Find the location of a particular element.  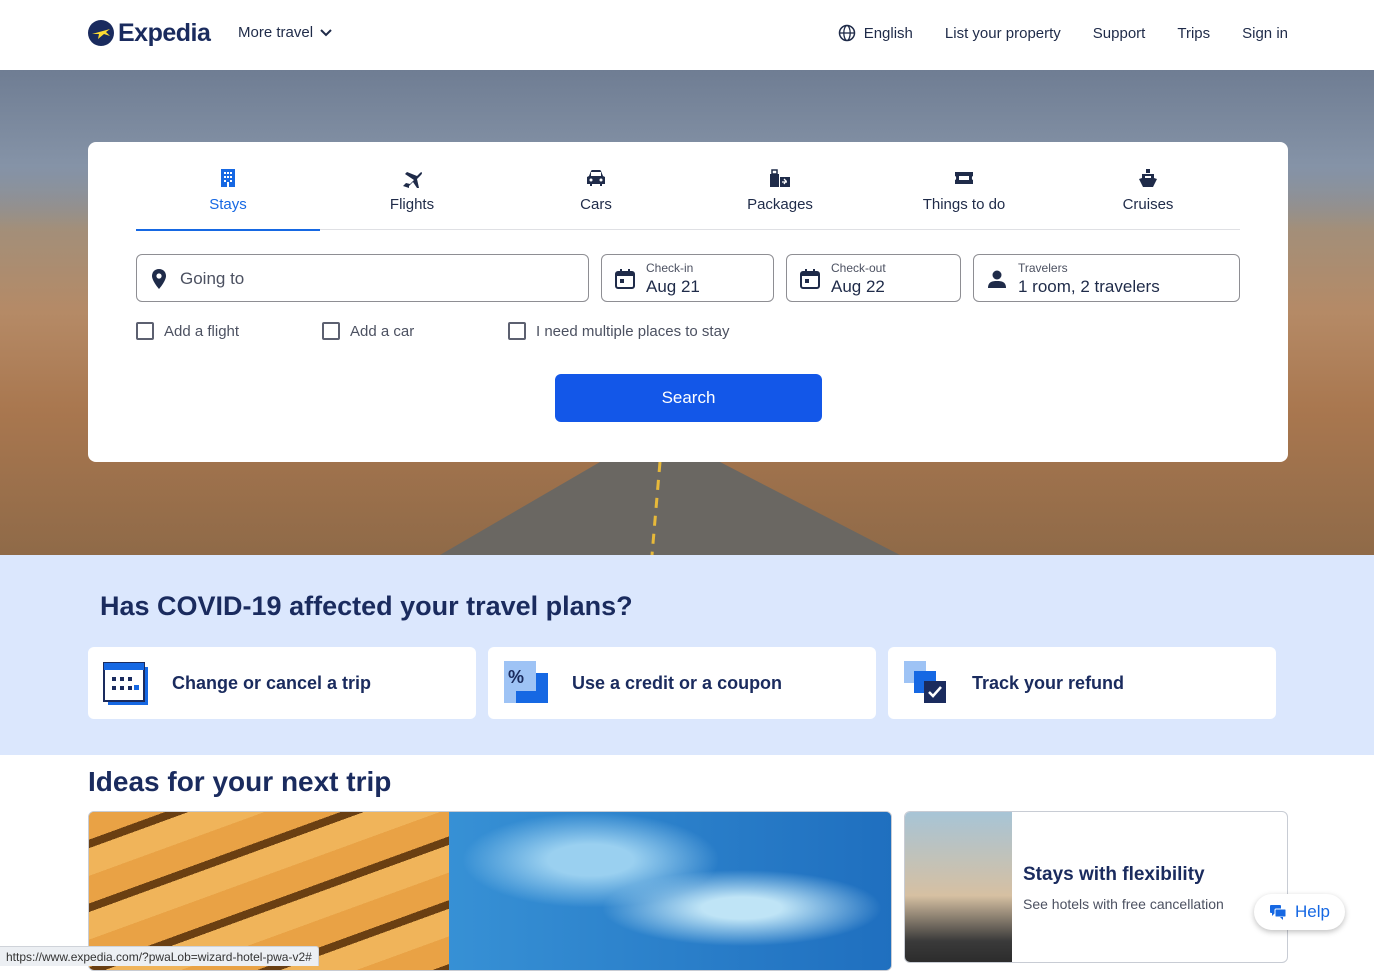

search-button: Search is located at coordinates (688, 398).